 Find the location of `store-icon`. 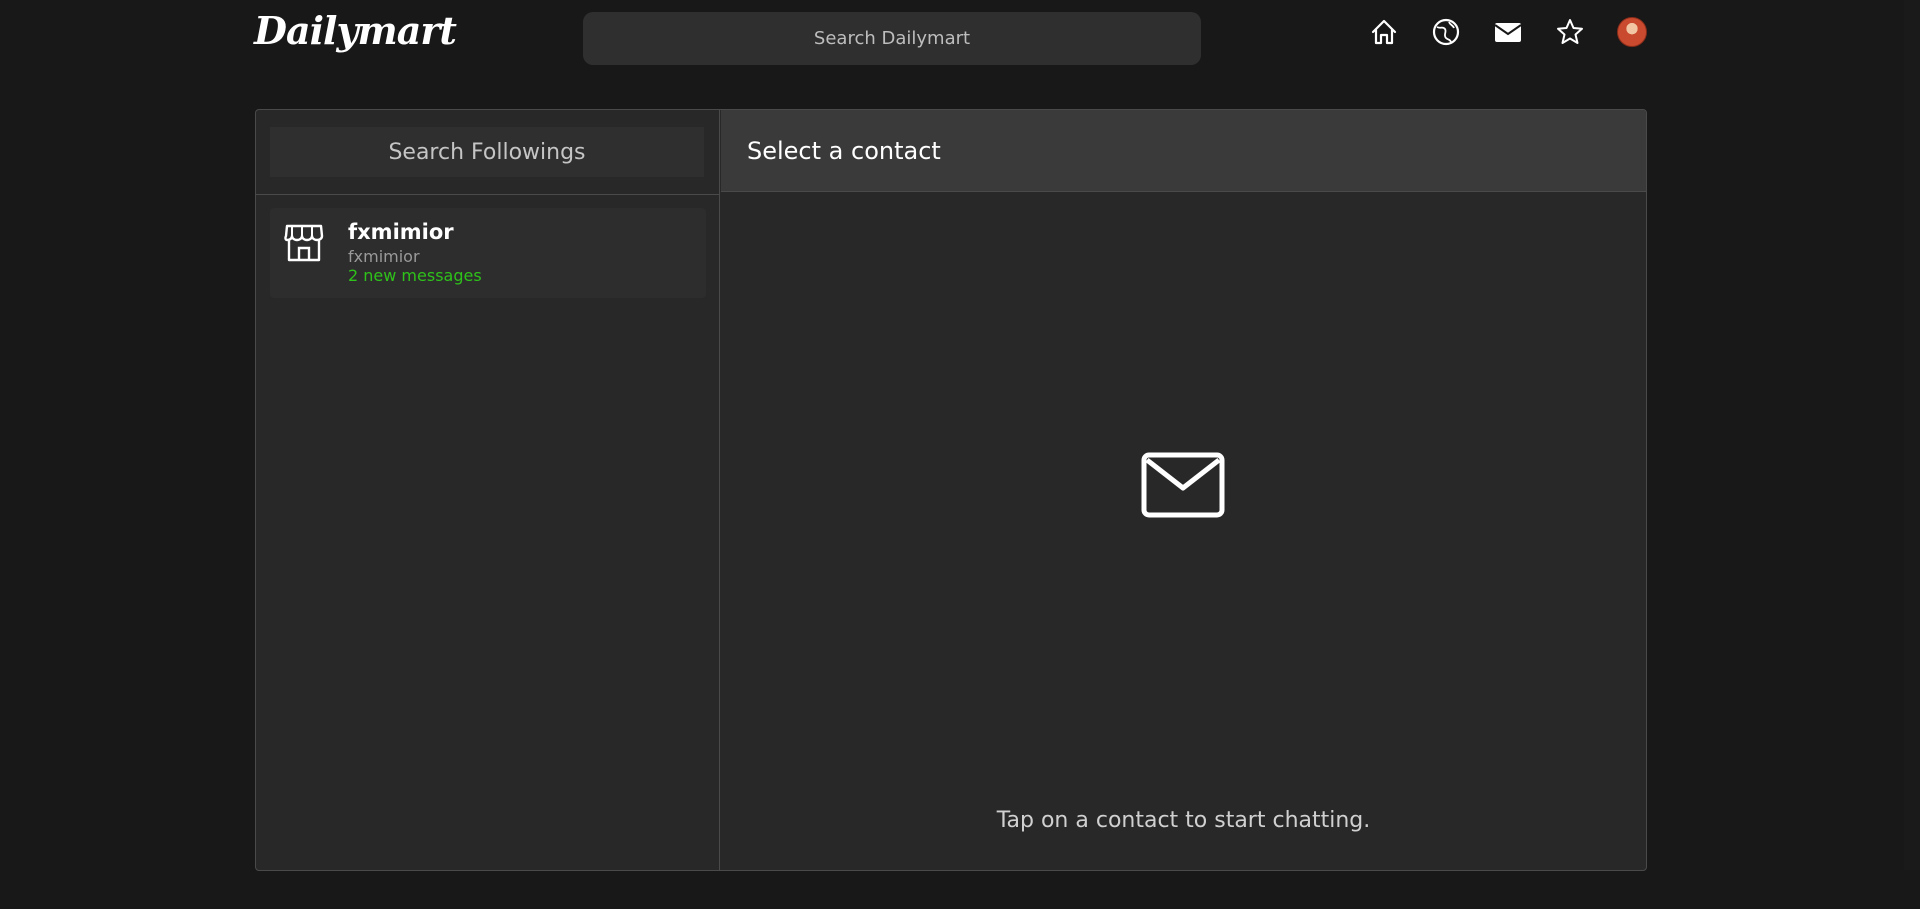

store-icon is located at coordinates (304, 243).